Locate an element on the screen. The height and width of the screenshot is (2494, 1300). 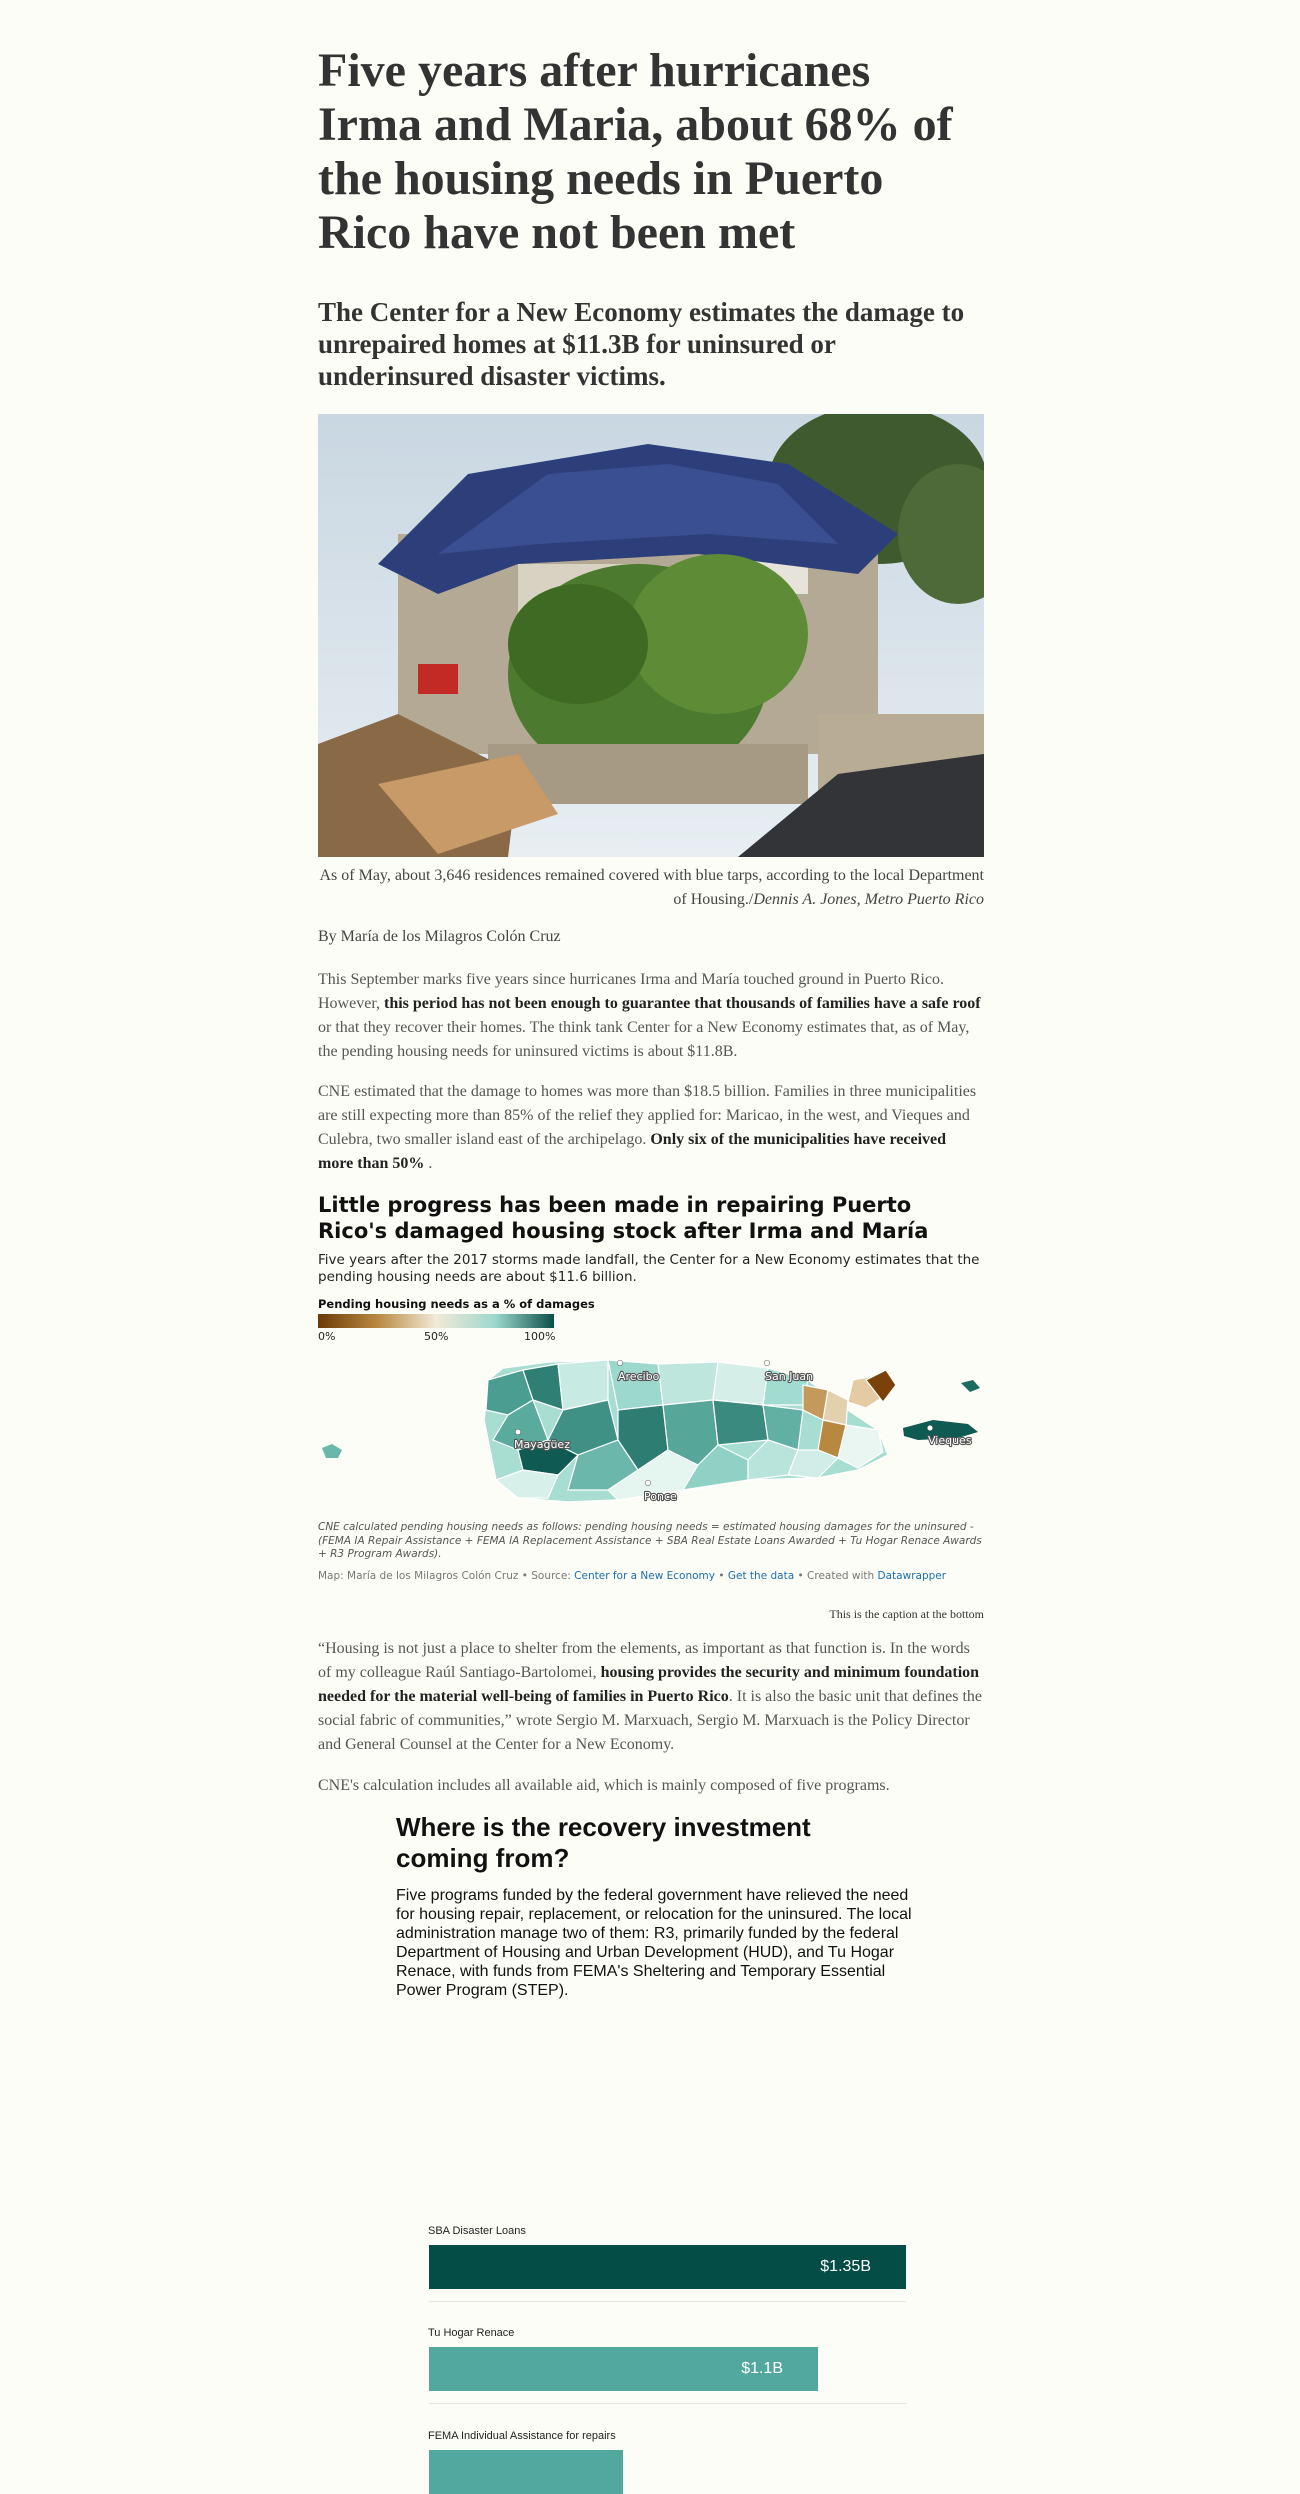
san-juan-marker is located at coordinates (767, 1363).